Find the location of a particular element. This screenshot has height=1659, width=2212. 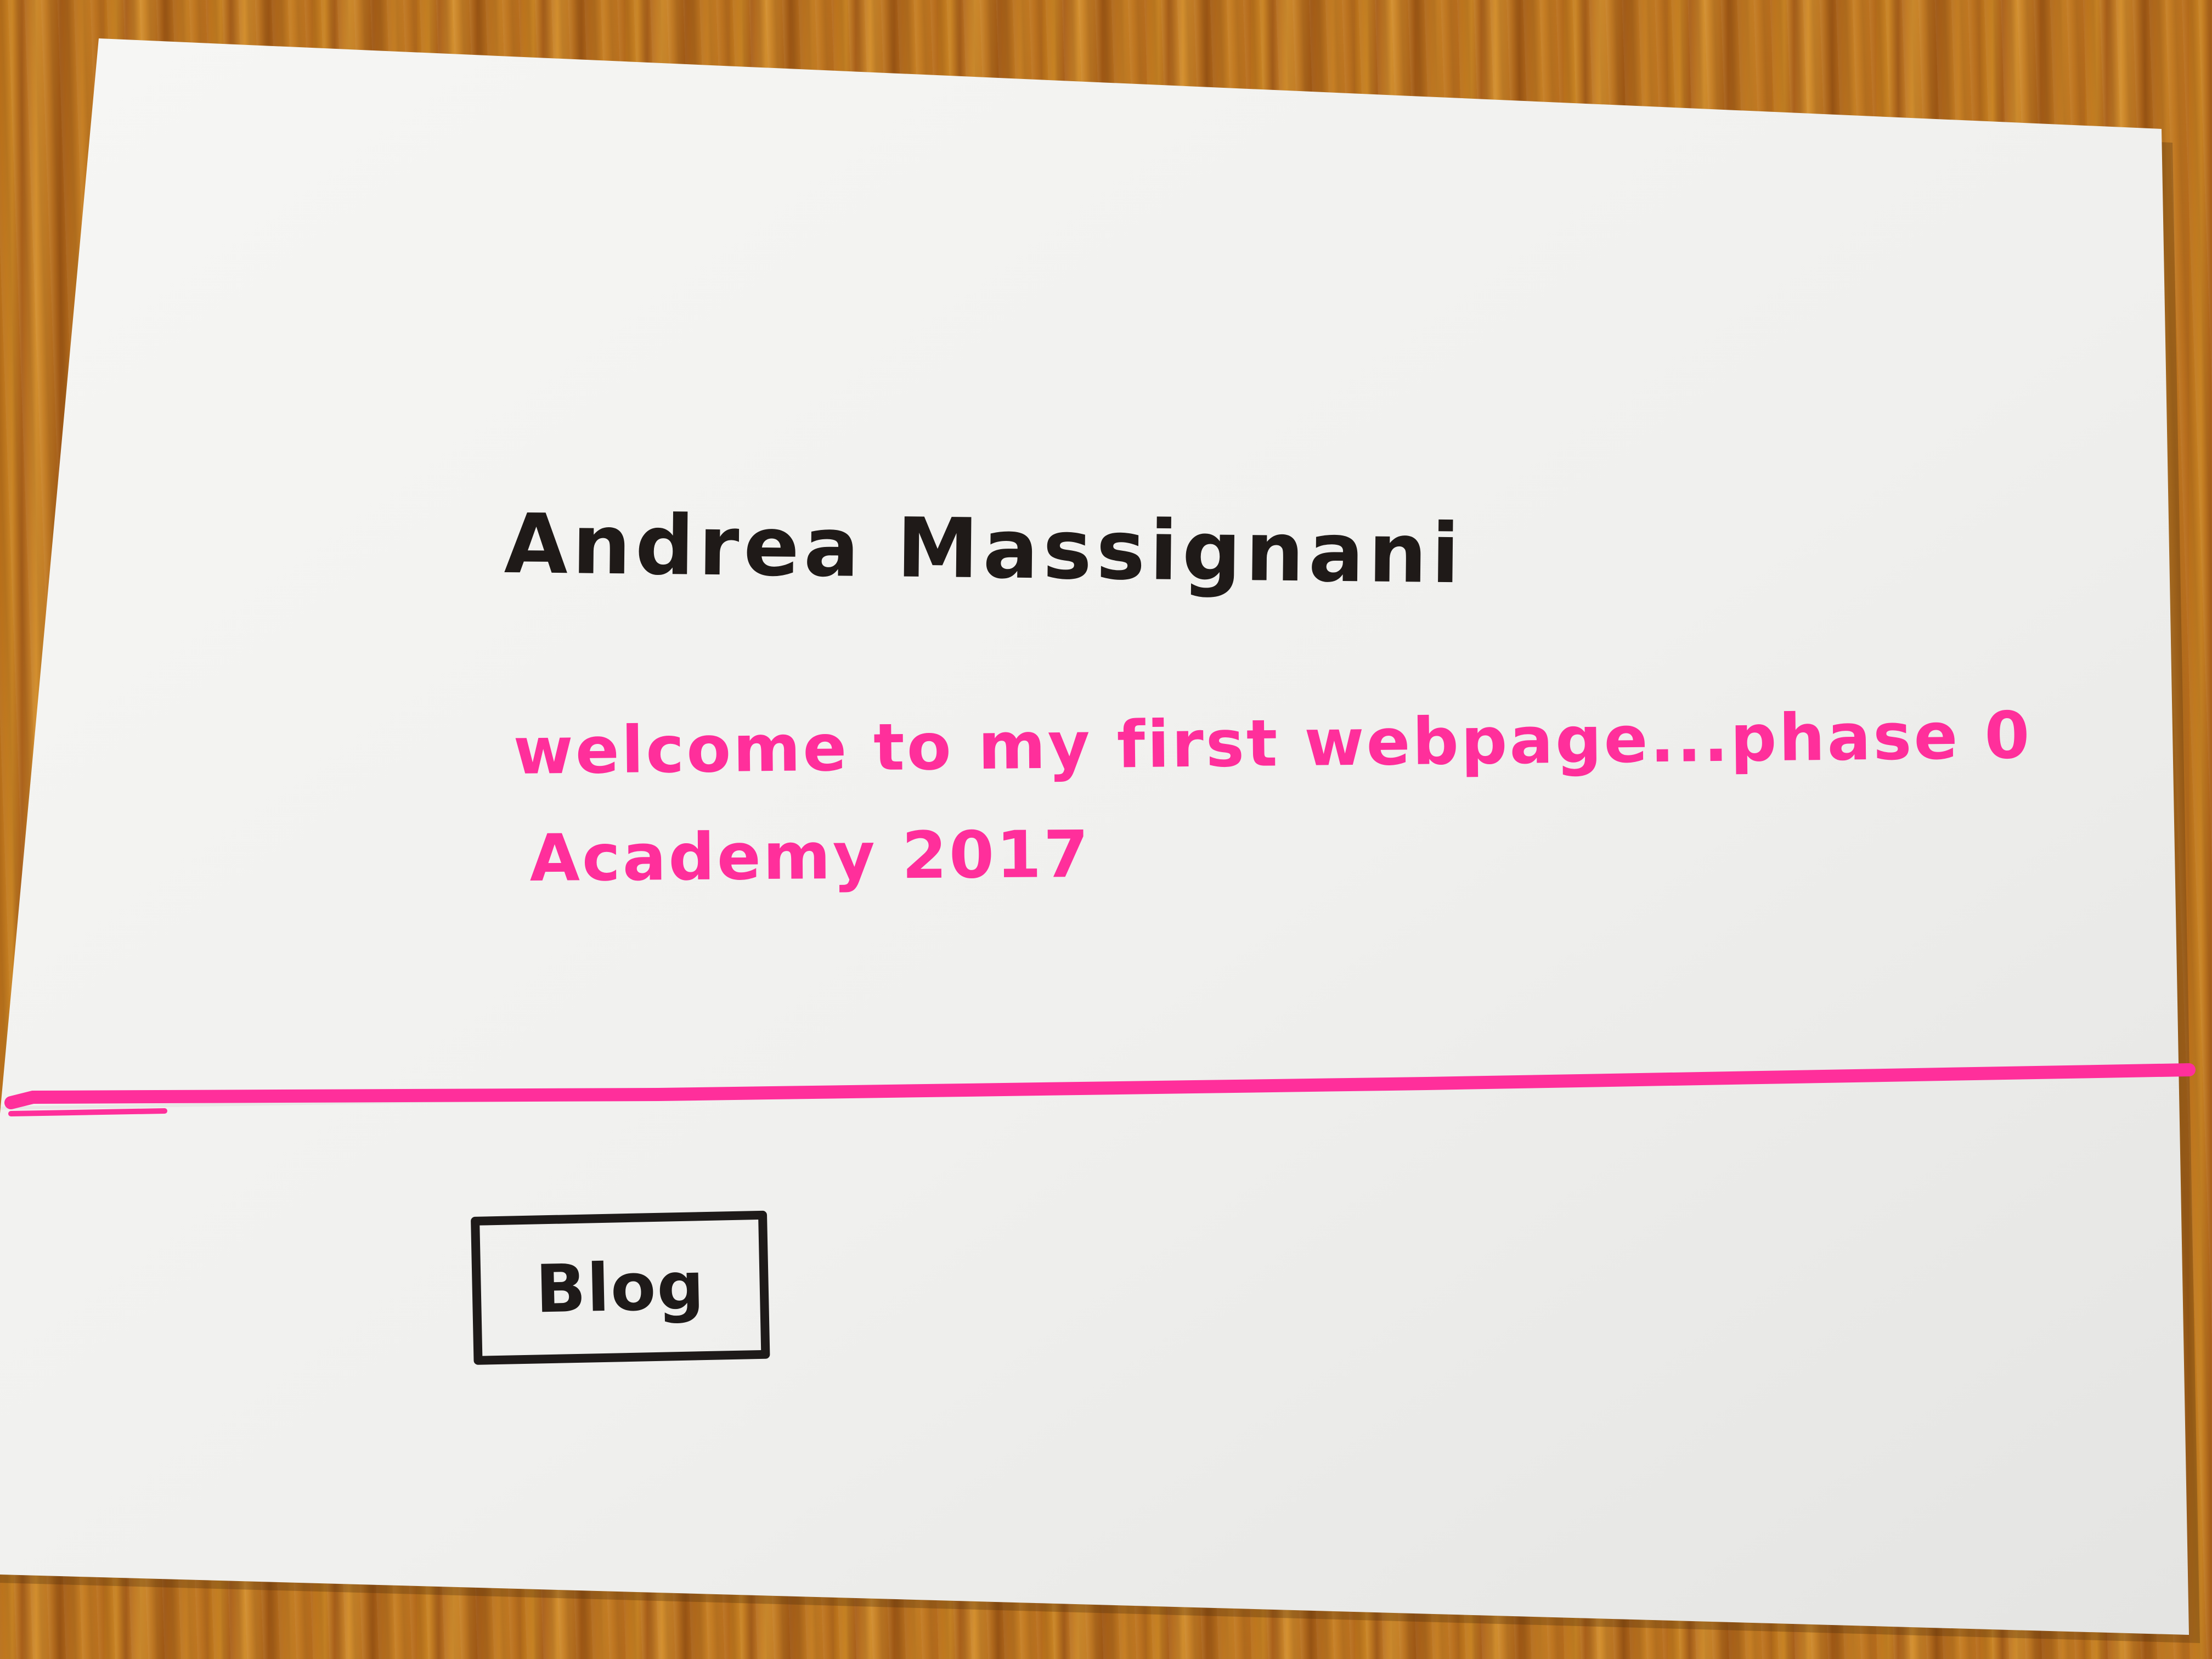

blog-button: Blog is located at coordinates (620, 1287).